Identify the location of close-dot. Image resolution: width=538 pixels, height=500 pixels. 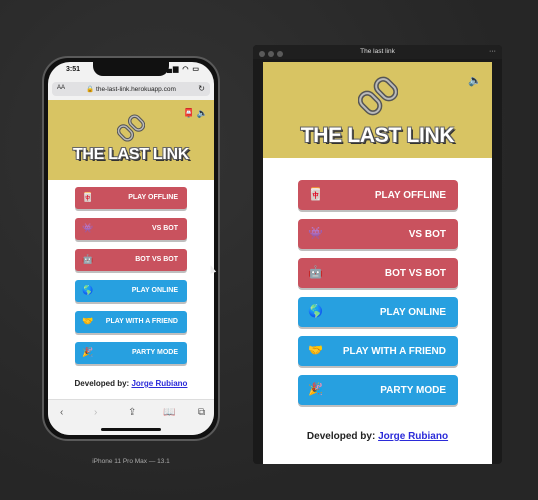
(262, 54).